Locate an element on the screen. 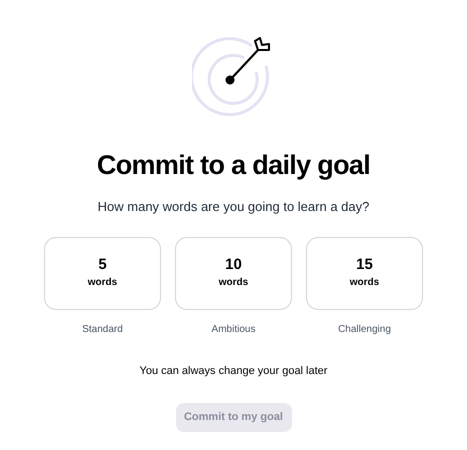 Image resolution: width=467 pixels, height=450 pixels. level-label: Standard is located at coordinates (102, 329).